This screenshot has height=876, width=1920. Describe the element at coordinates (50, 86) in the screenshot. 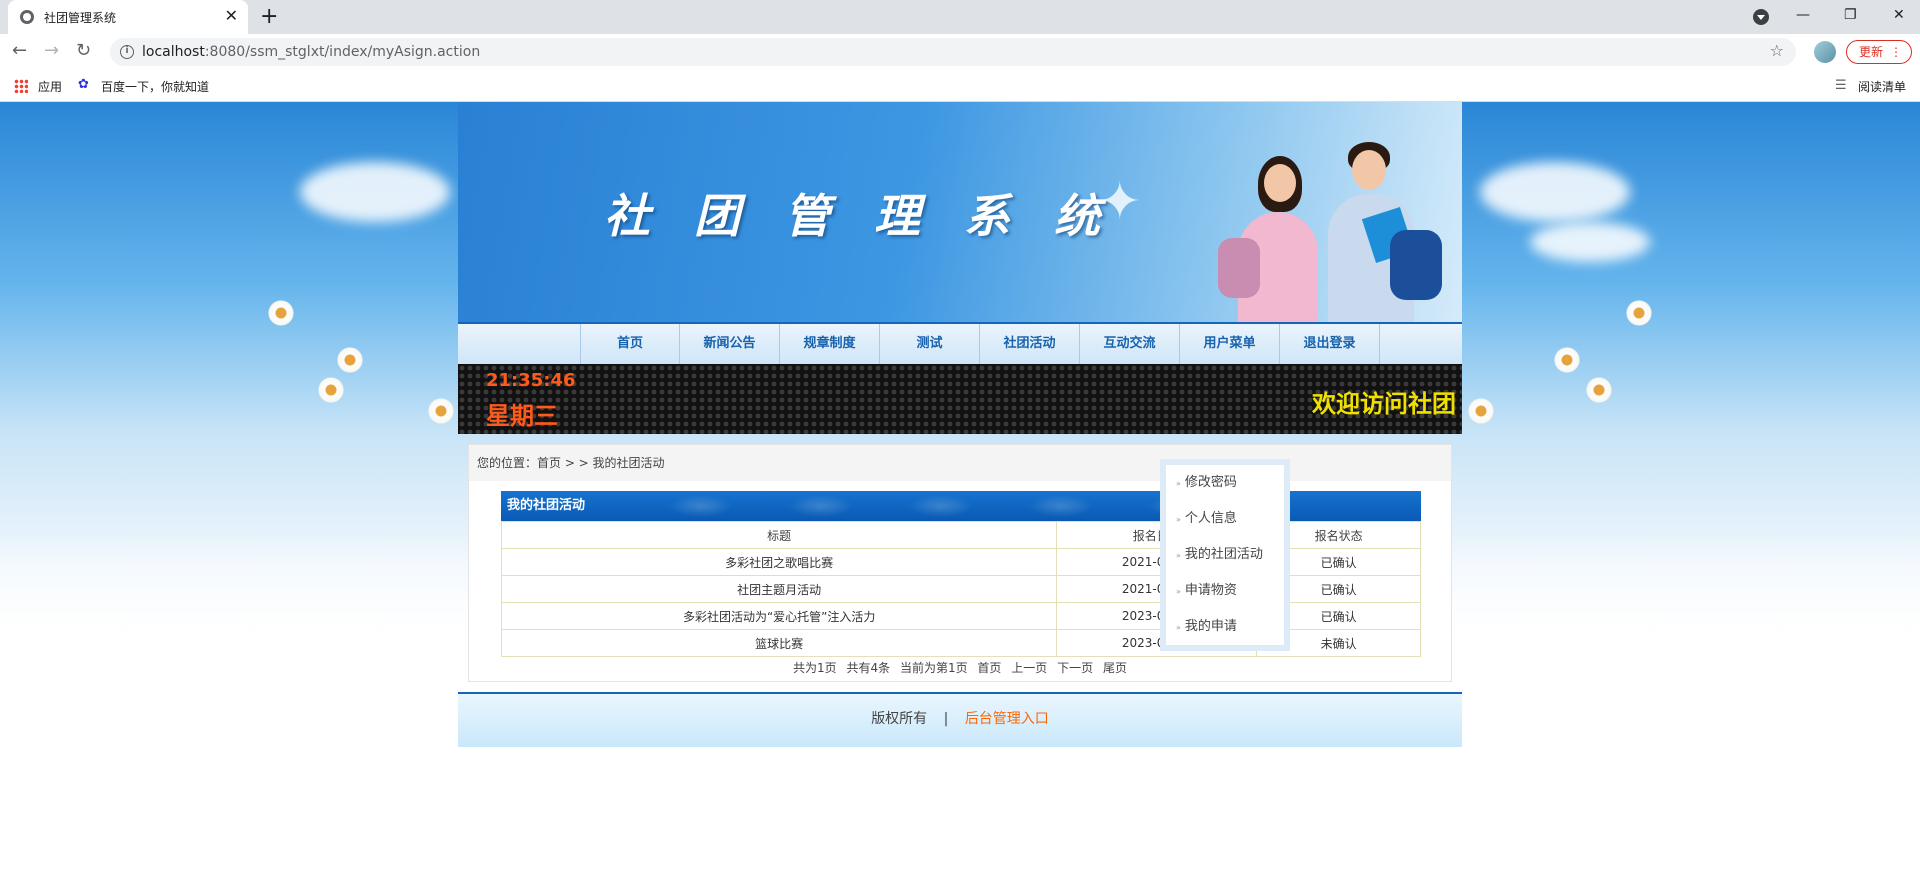

I see `bookmark-apps: 应用` at that location.